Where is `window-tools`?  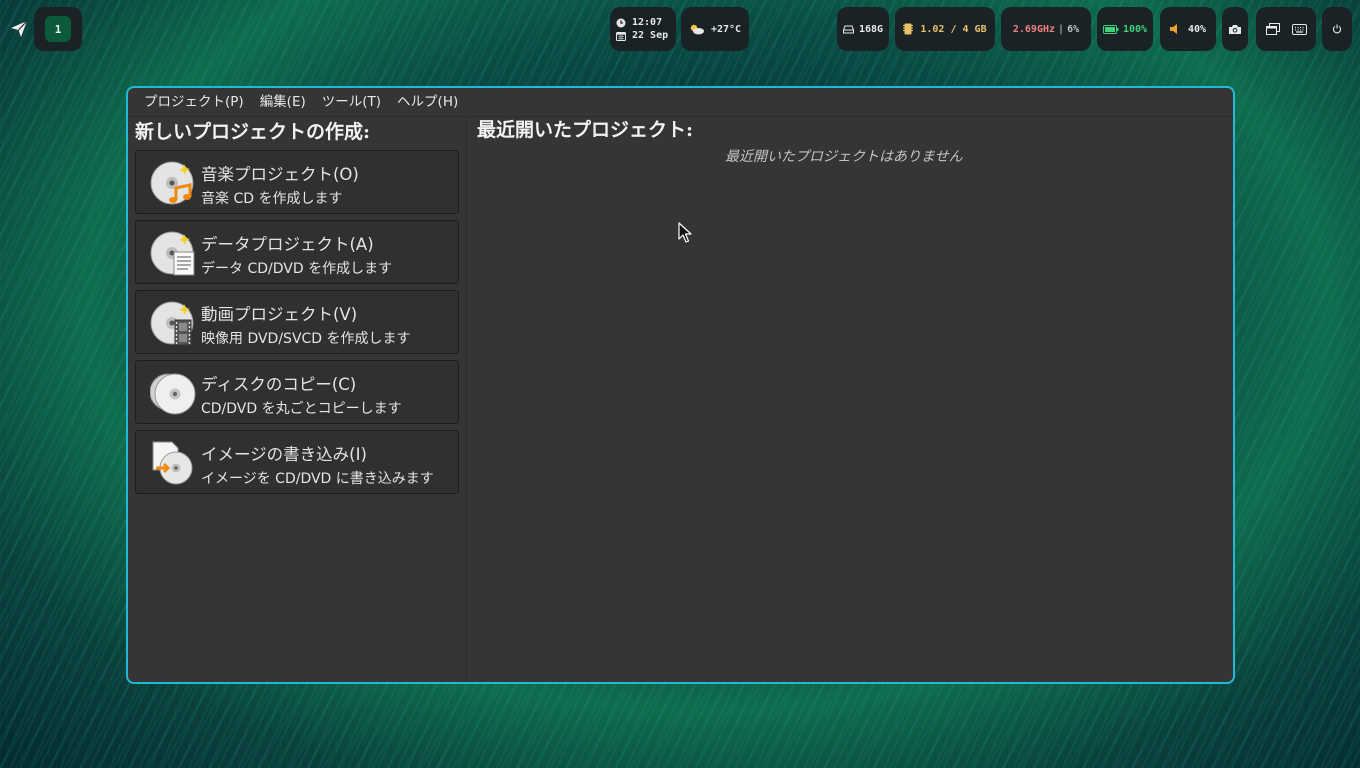
window-tools is located at coordinates (1286, 29).